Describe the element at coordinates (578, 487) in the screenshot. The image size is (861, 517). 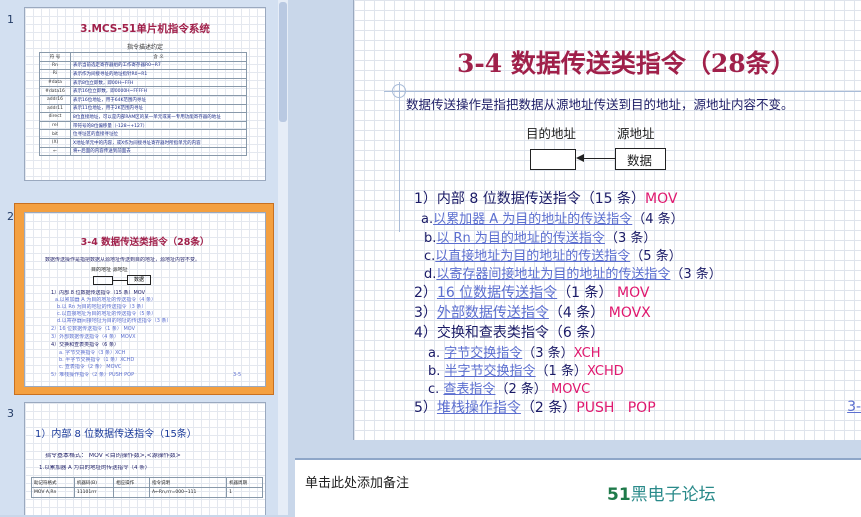
I see `notes-pane: 单击此处添加备注 51黑电子论坛` at that location.